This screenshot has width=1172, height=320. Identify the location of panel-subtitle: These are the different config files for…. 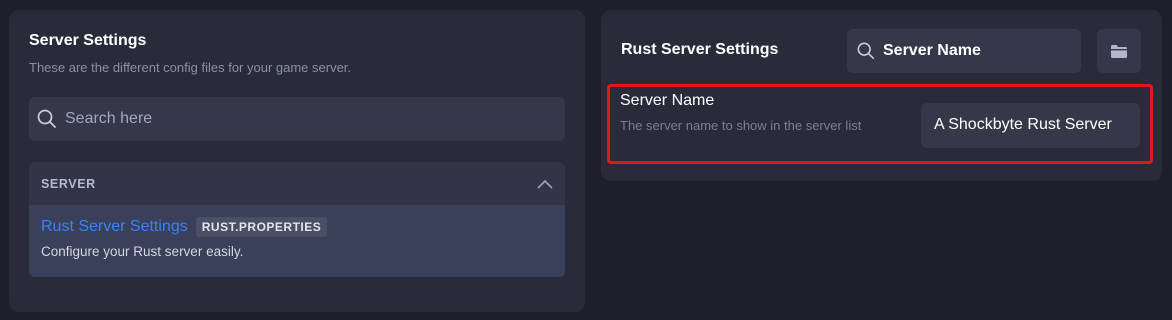
(190, 67).